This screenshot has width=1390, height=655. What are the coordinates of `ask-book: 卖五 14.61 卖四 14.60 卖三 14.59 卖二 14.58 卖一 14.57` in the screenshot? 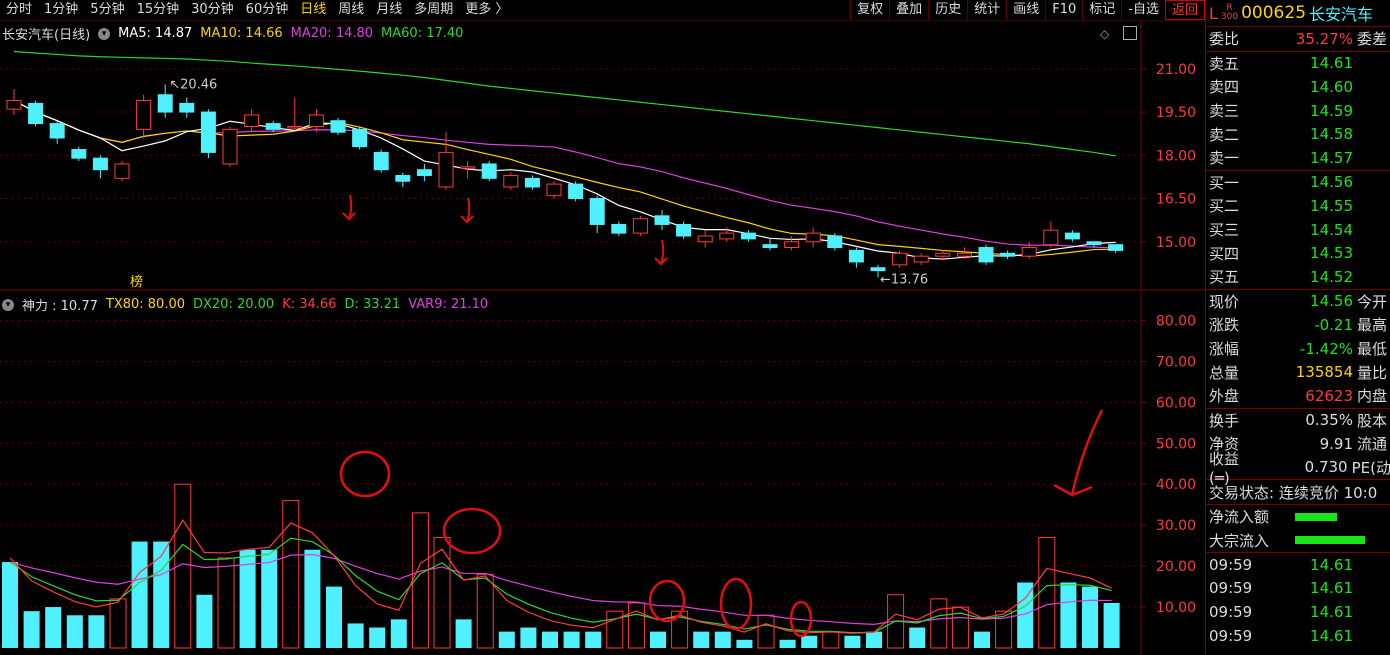 It's located at (1298, 111).